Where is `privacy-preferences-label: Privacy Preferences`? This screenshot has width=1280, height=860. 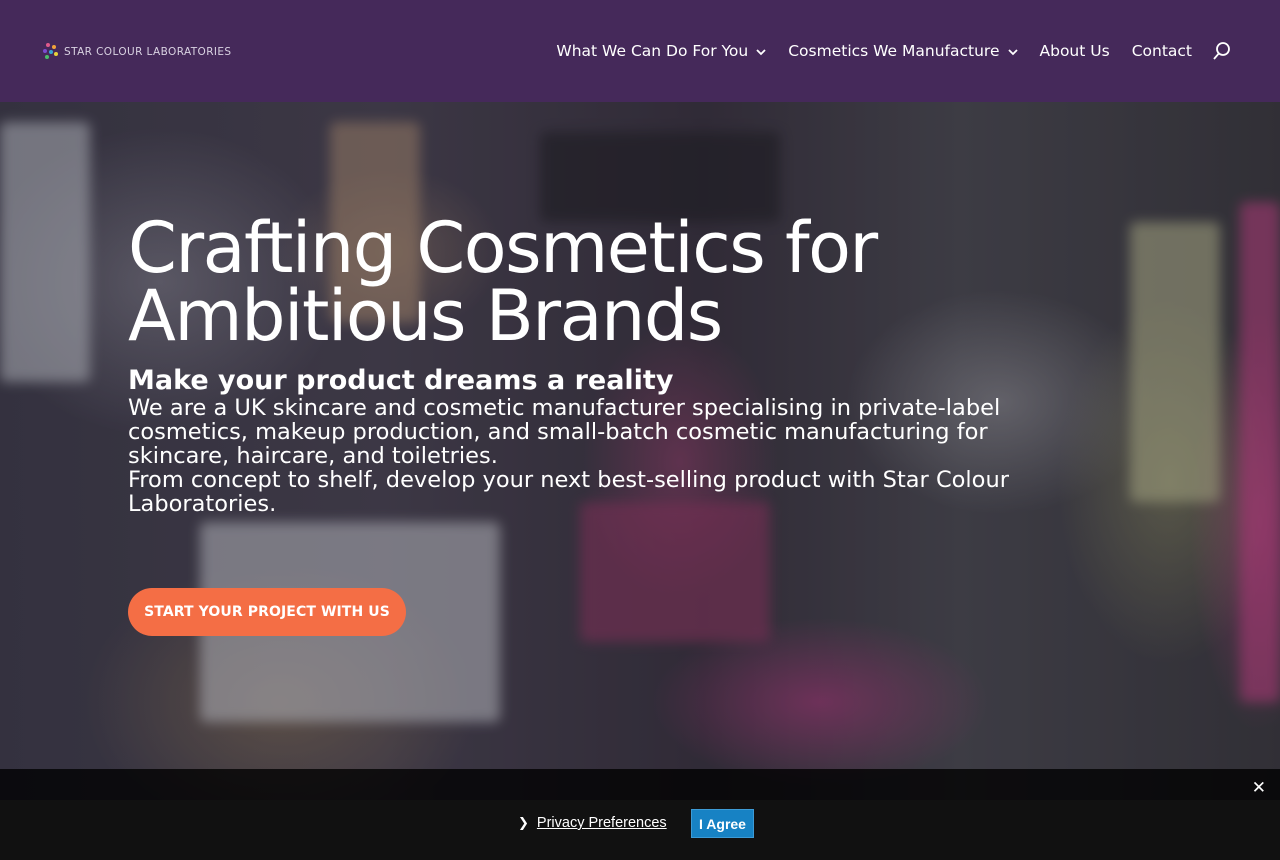
privacy-preferences-label: Privacy Preferences is located at coordinates (601, 823).